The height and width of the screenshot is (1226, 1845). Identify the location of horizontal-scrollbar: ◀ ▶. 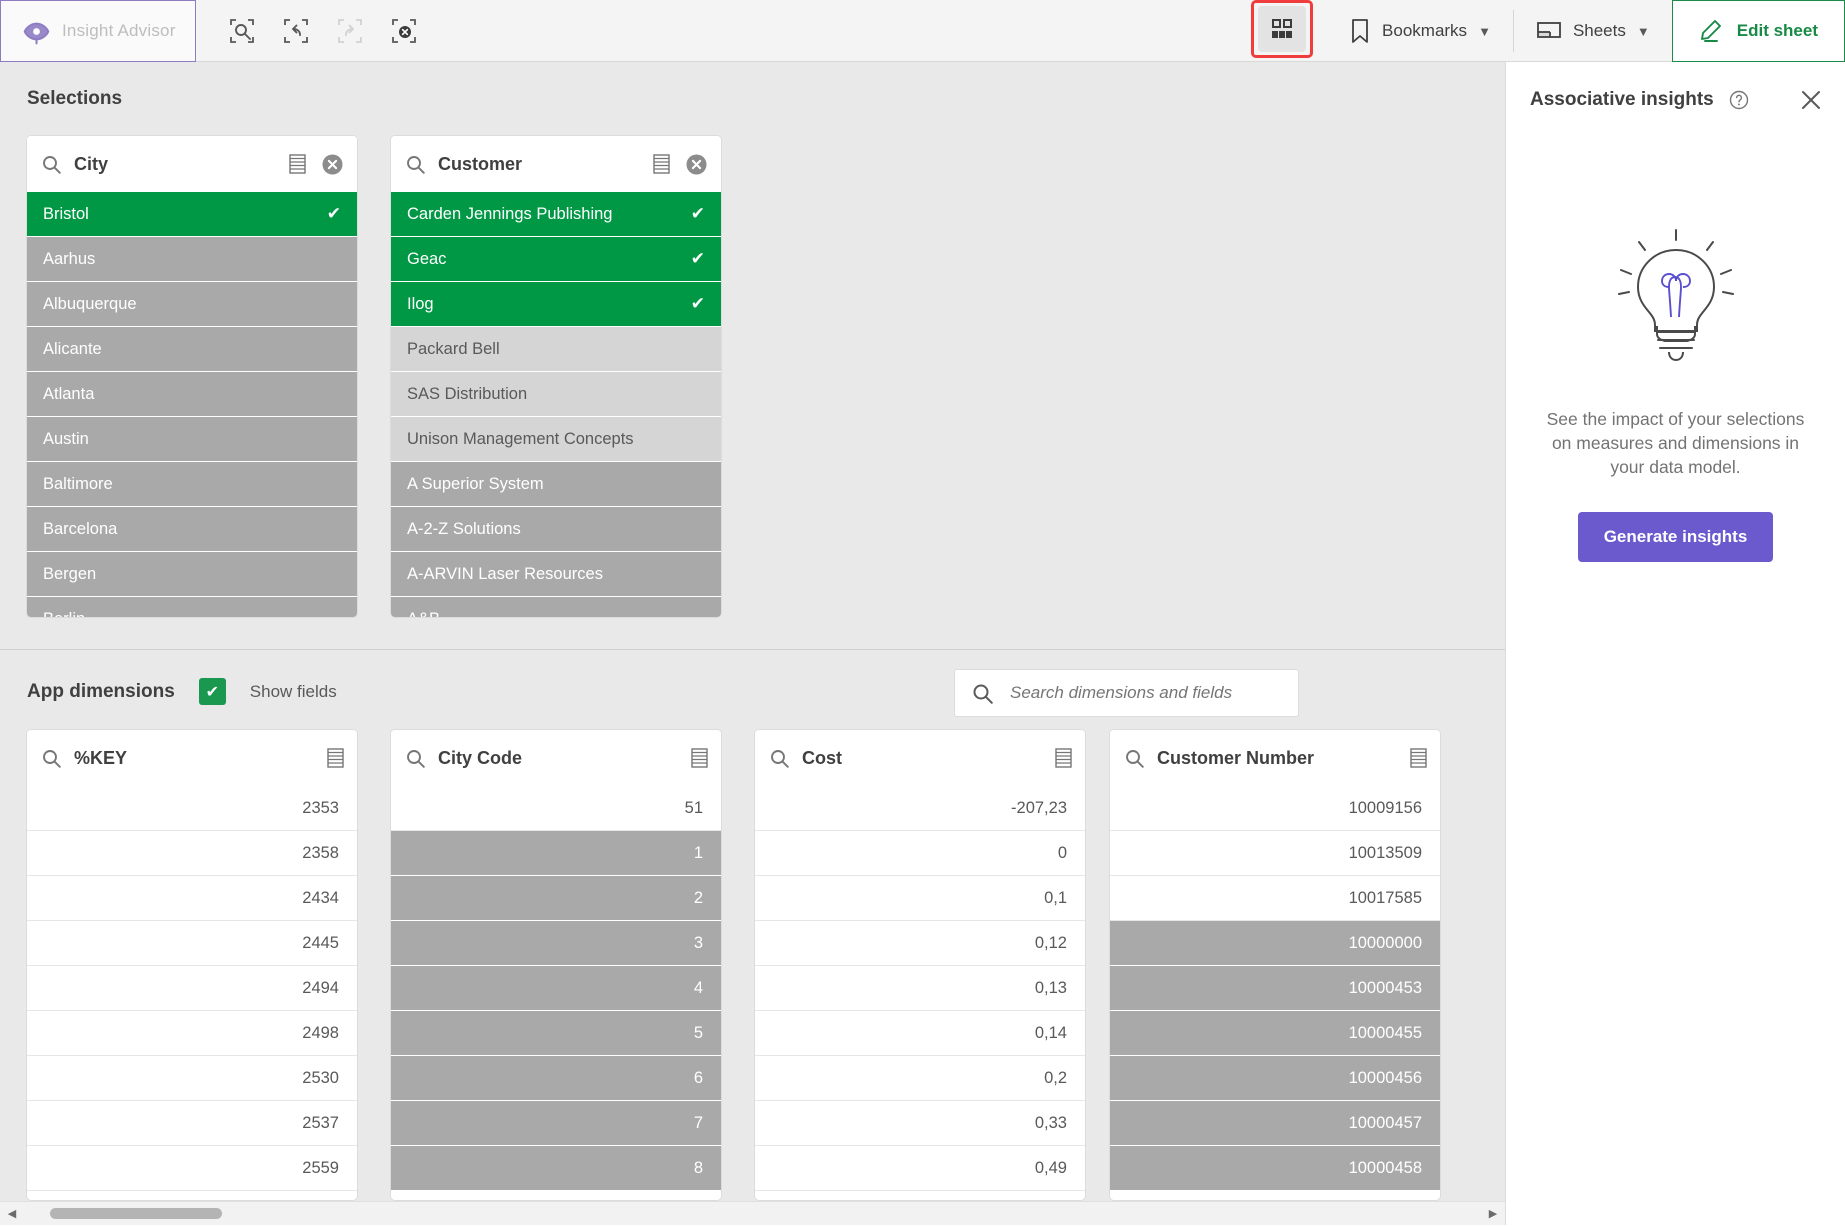
(752, 1213).